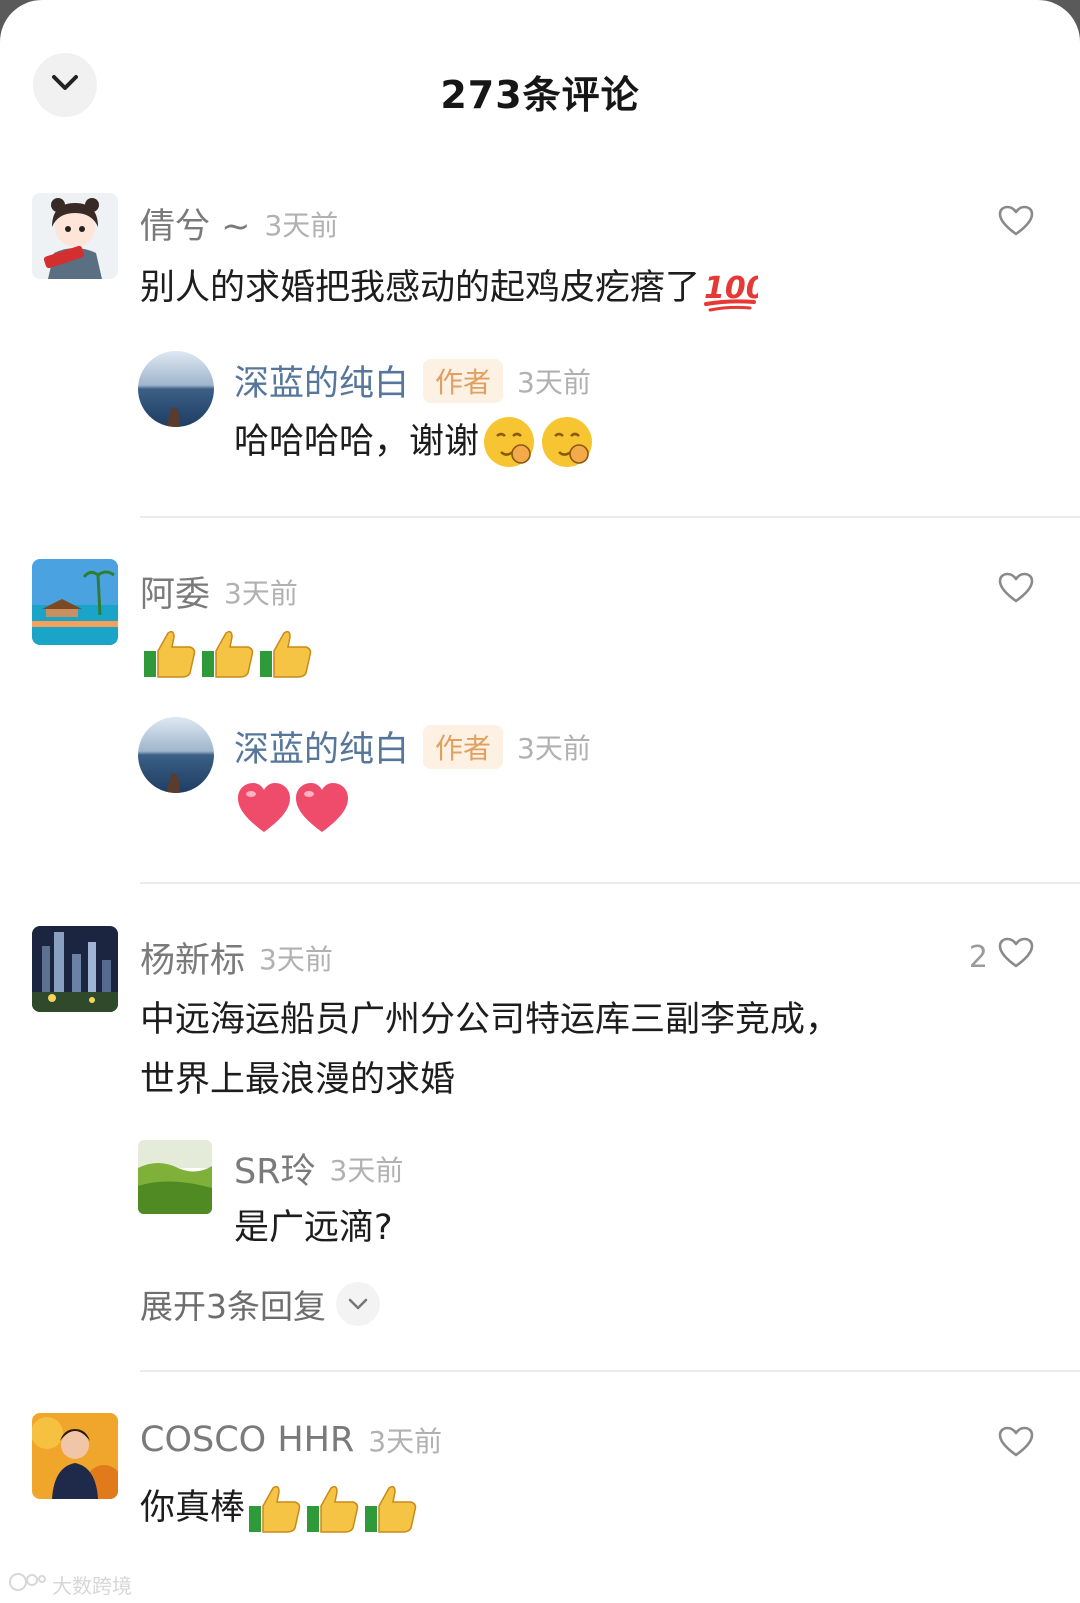  I want to click on comment-meta: 倩兮 ~ 3天前, so click(239, 223).